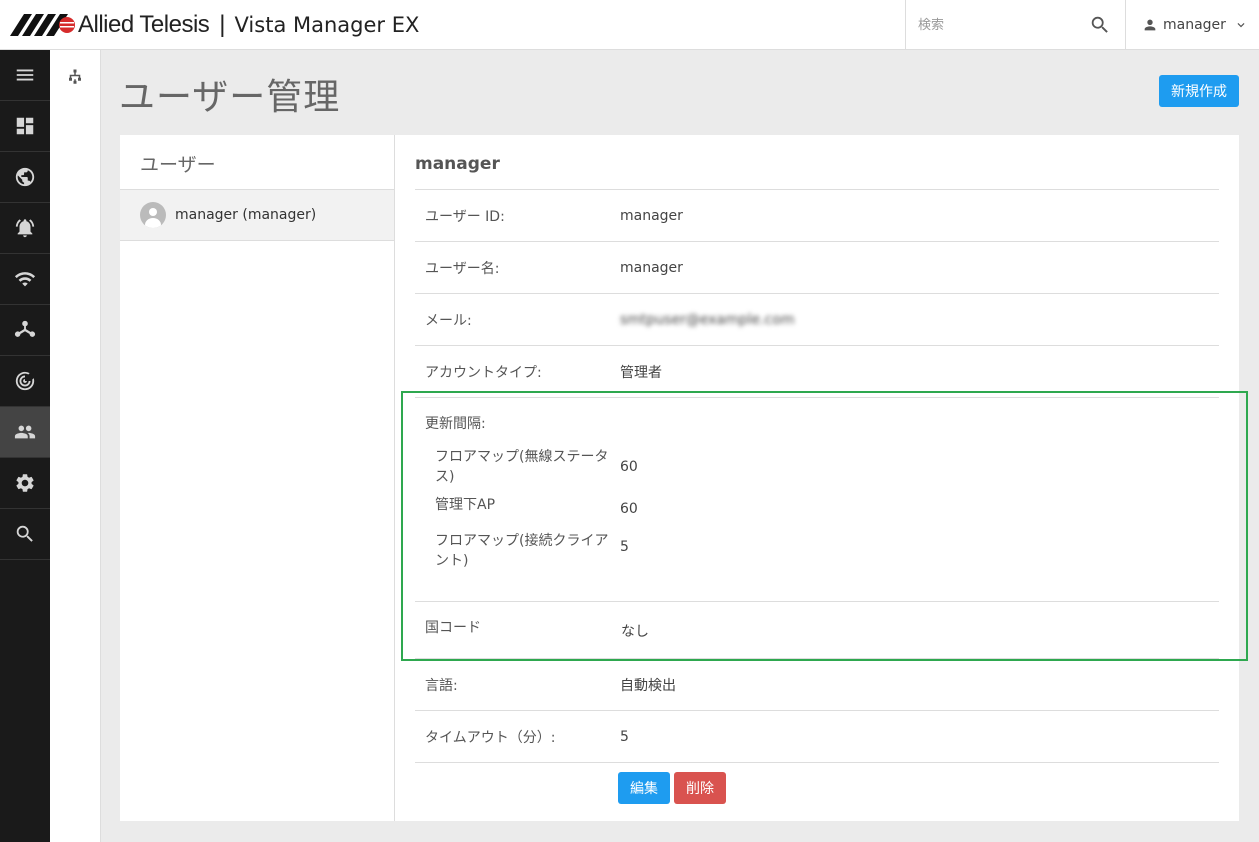 The width and height of the screenshot is (1259, 842). I want to click on global-search, so click(1015, 25).